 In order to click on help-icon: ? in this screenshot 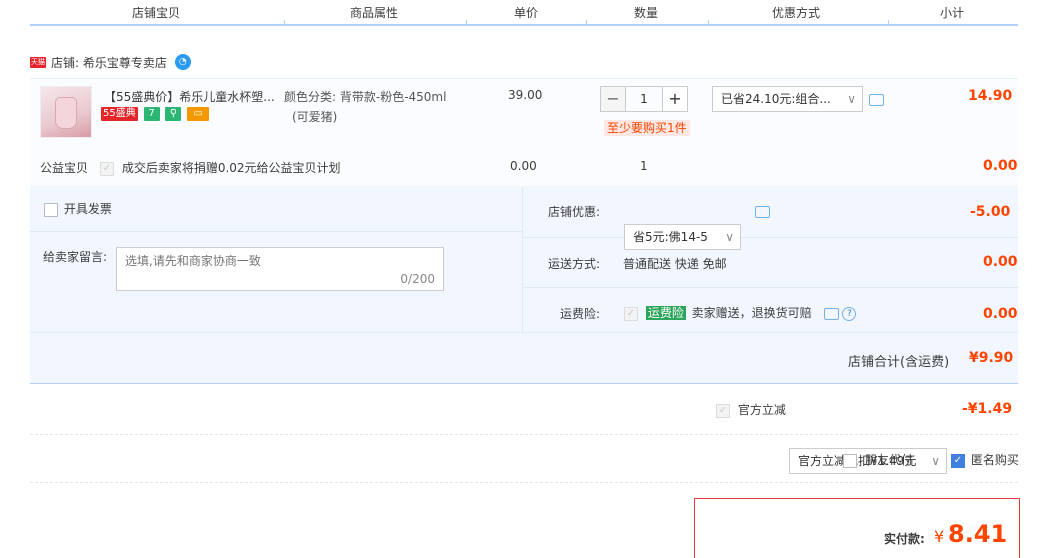, I will do `click(849, 313)`.